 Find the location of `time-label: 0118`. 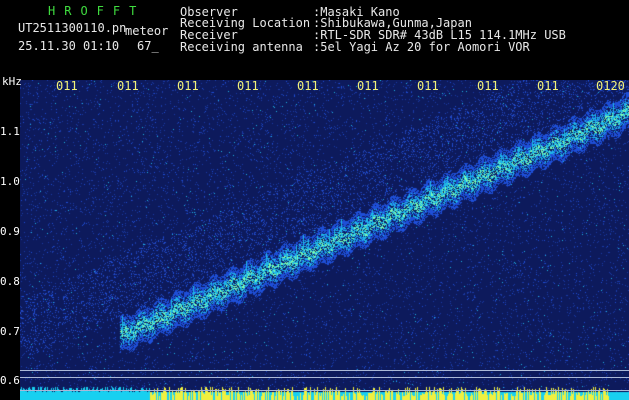

time-label: 0118 is located at coordinates (488, 86).